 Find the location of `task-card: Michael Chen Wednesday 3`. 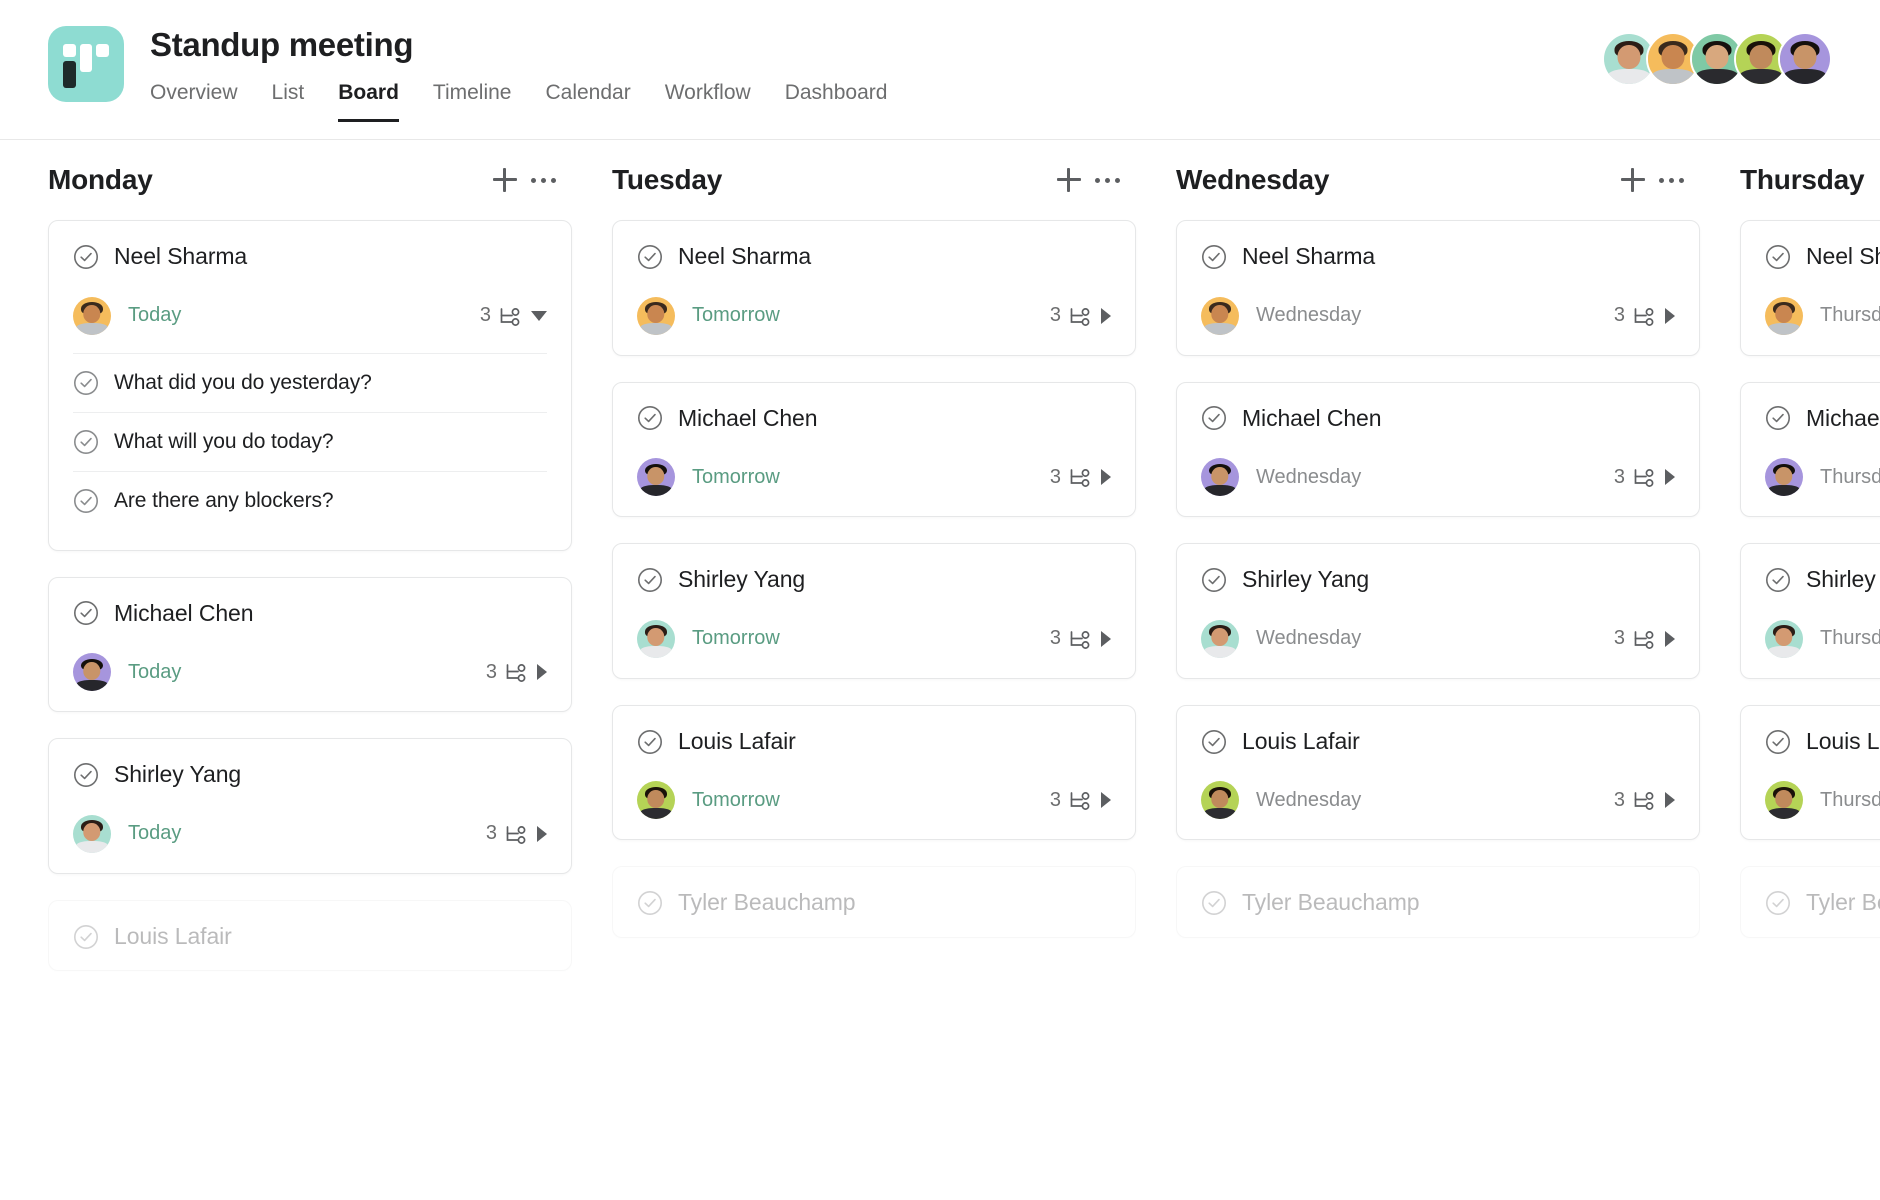

task-card: Michael Chen Wednesday 3 is located at coordinates (1438, 449).